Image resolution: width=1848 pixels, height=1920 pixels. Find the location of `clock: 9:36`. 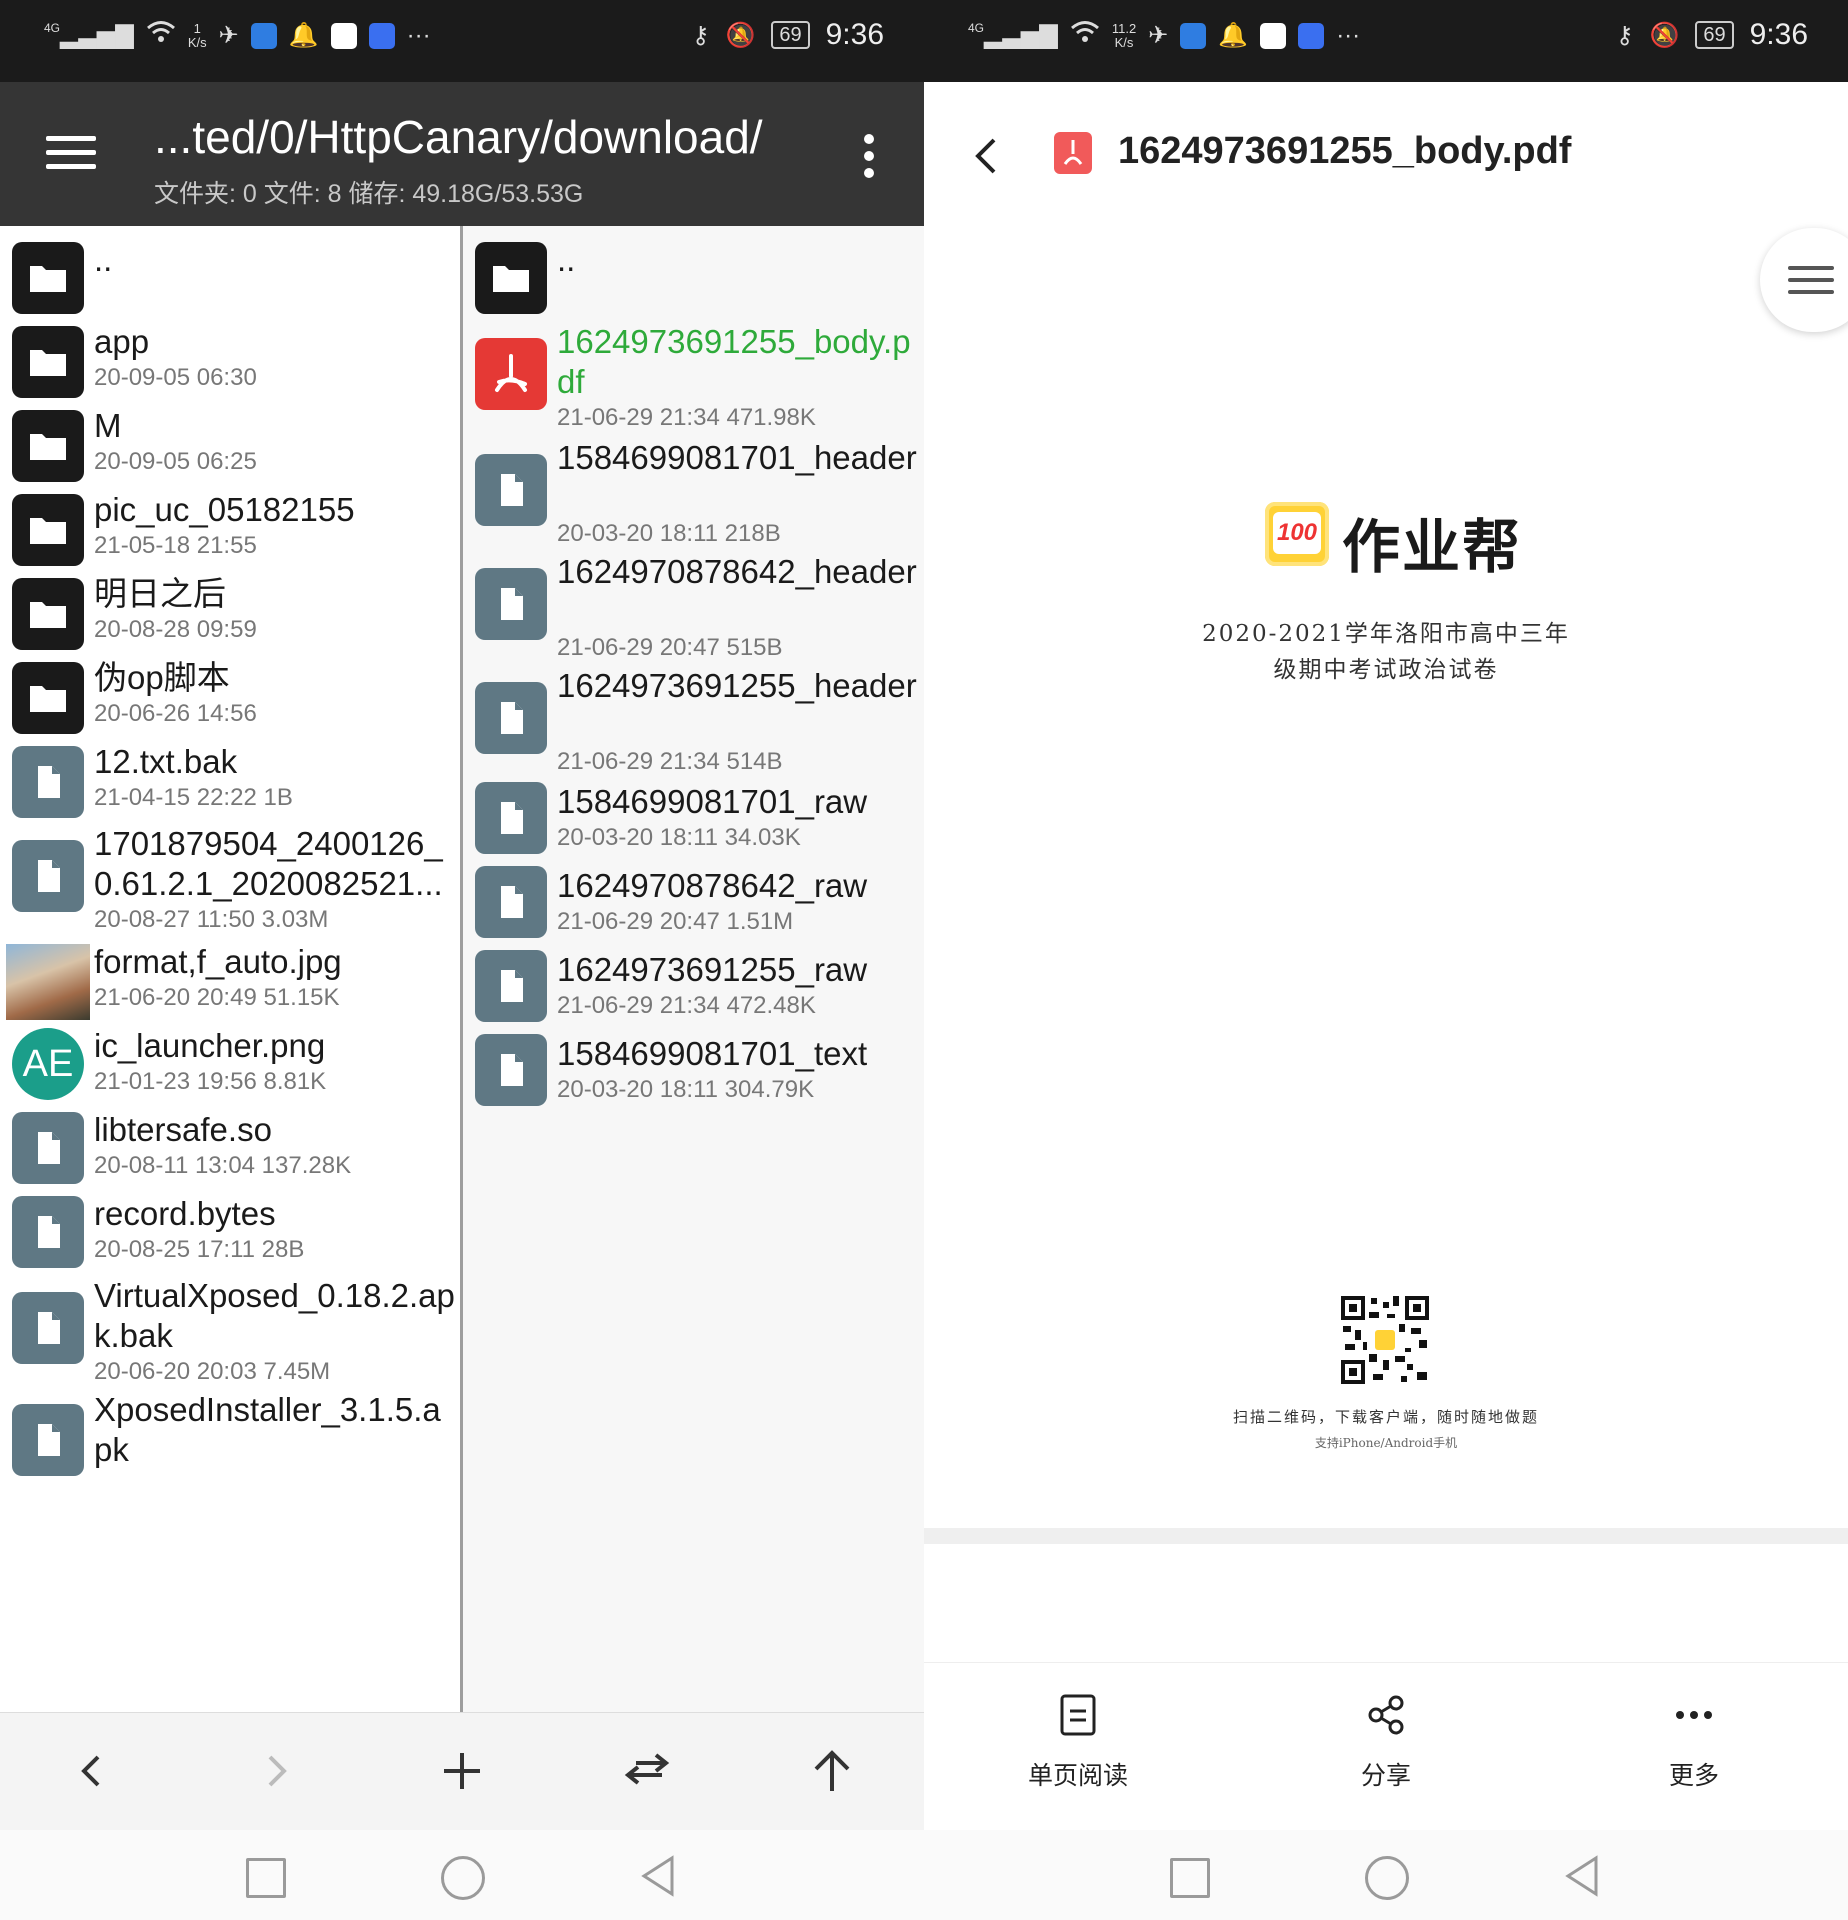

clock: 9:36 is located at coordinates (1778, 34).